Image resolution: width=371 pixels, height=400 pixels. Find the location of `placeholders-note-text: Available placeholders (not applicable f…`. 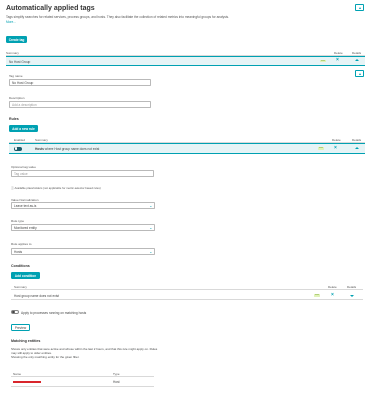

placeholders-note-text: Available placeholders (not applicable f… is located at coordinates (57, 188).